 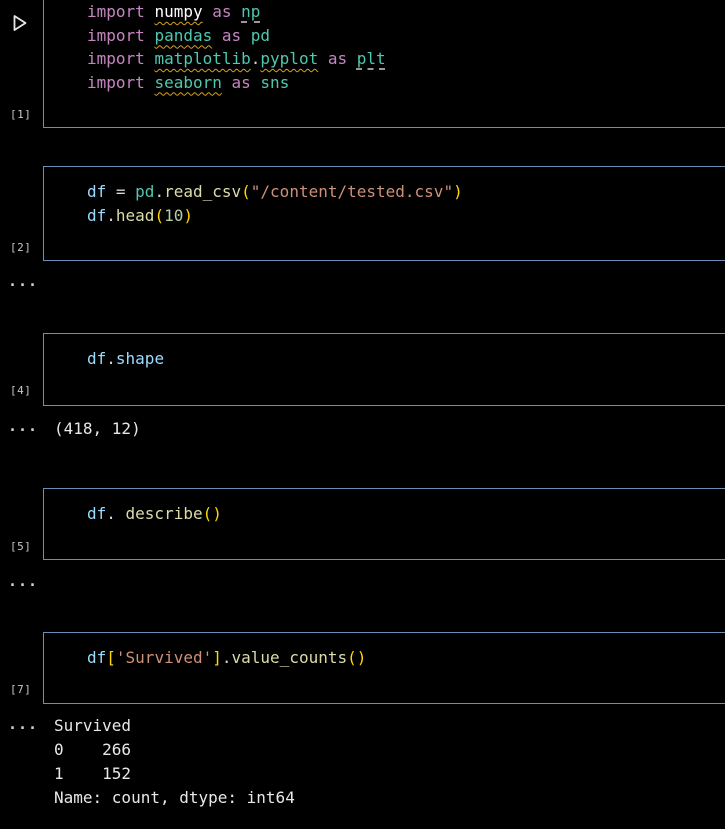 I want to click on code-token: [, so click(x=111, y=657).